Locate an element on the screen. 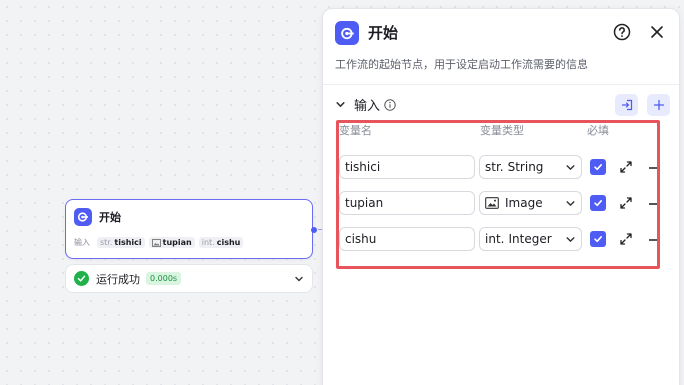 Image resolution: width=684 pixels, height=385 pixels. column-header-type: 变量类型 is located at coordinates (502, 130).